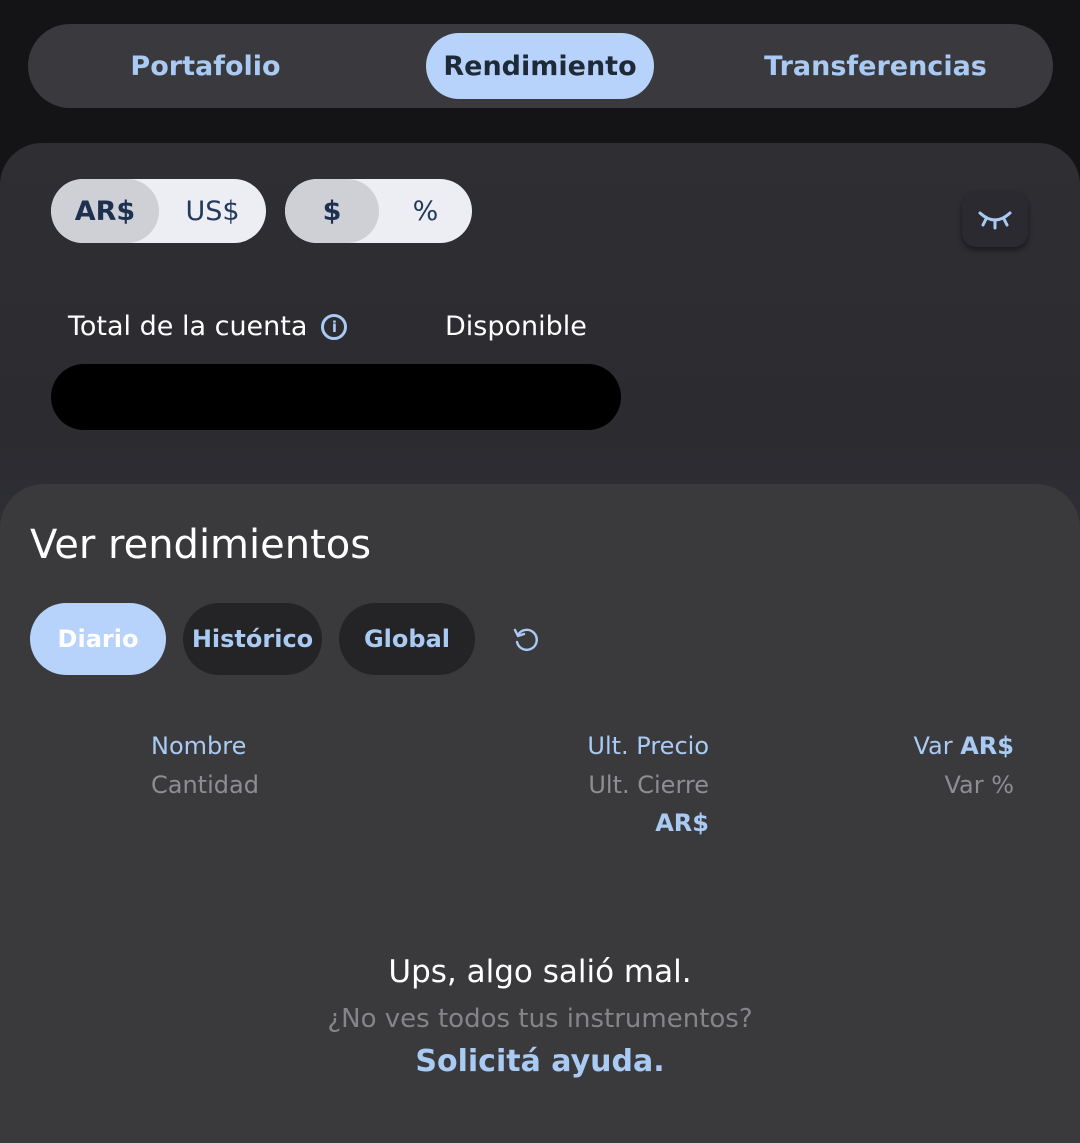  Describe the element at coordinates (648, 746) in the screenshot. I see `column-header-last-price: Ult. Precio` at that location.